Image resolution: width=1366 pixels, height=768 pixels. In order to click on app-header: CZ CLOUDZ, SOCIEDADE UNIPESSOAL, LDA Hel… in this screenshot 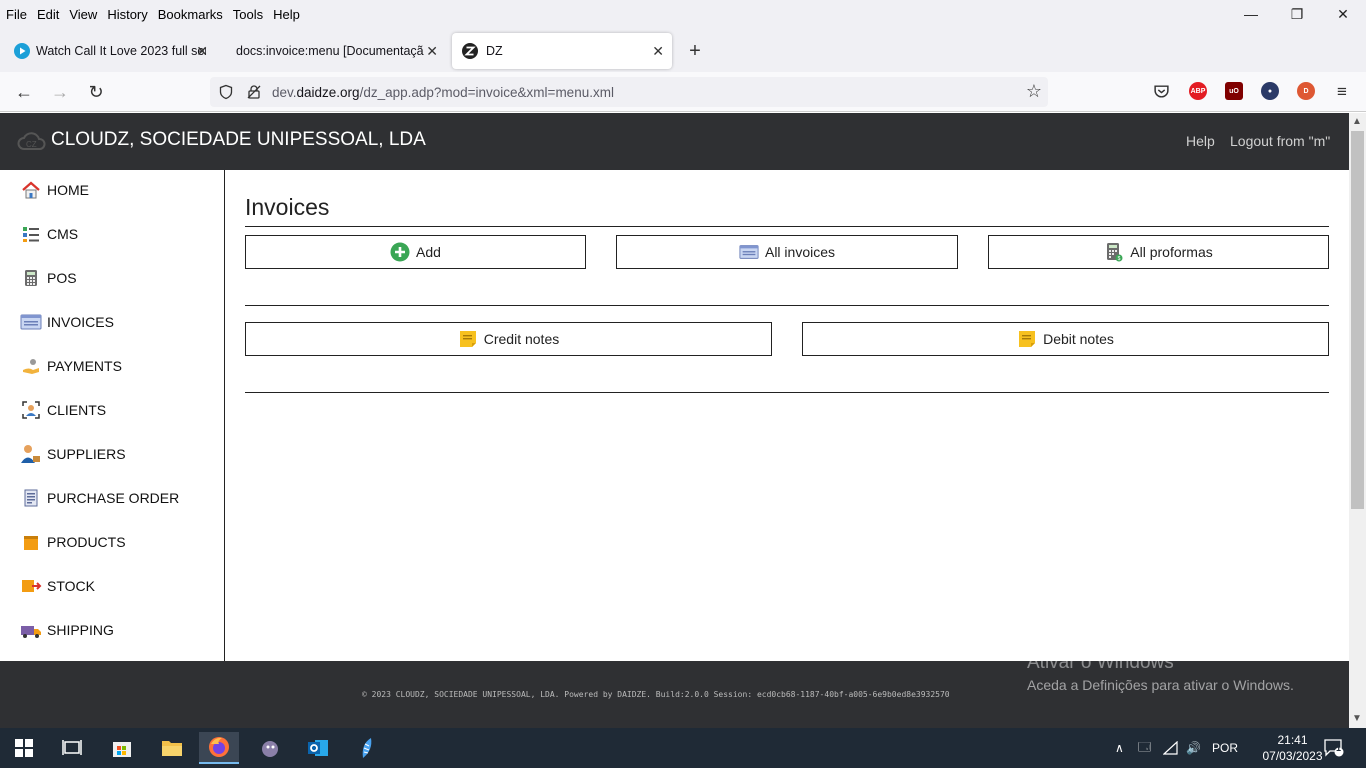, I will do `click(674, 141)`.